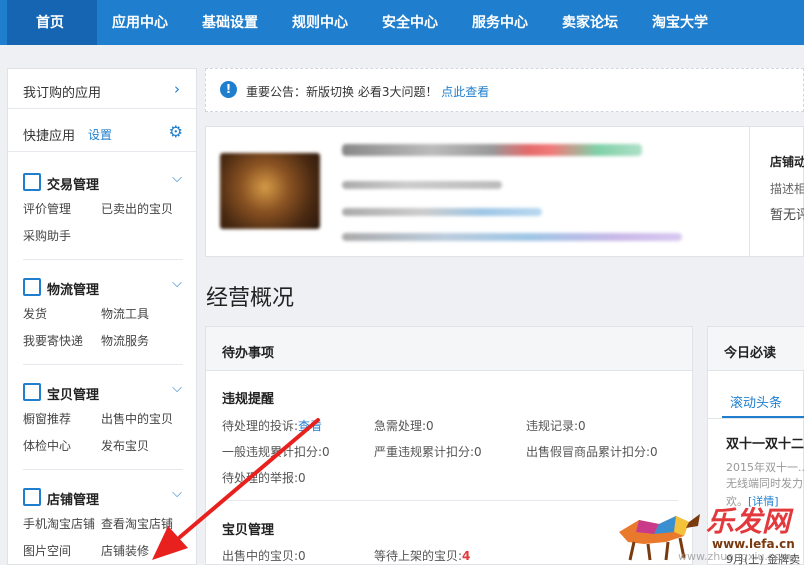 The width and height of the screenshot is (804, 565). What do you see at coordinates (236, 489) in the screenshot?
I see `annotation-arrow` at bounding box center [236, 489].